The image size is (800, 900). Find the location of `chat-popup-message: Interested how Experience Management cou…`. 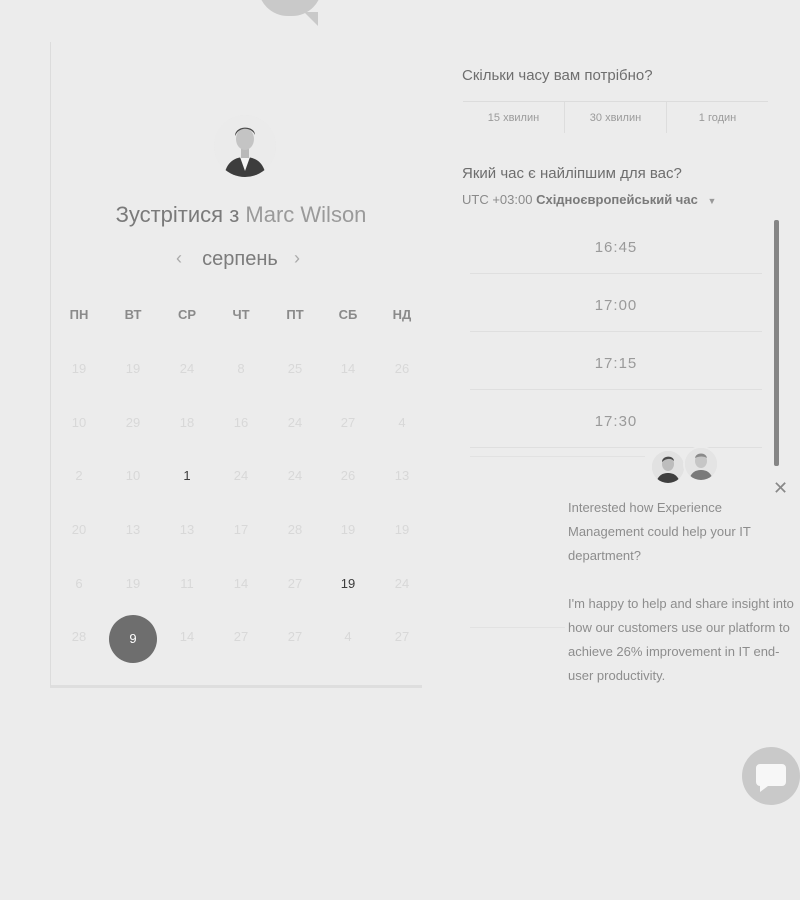

chat-popup-message: Interested how Experience Management cou… is located at coordinates (681, 604).